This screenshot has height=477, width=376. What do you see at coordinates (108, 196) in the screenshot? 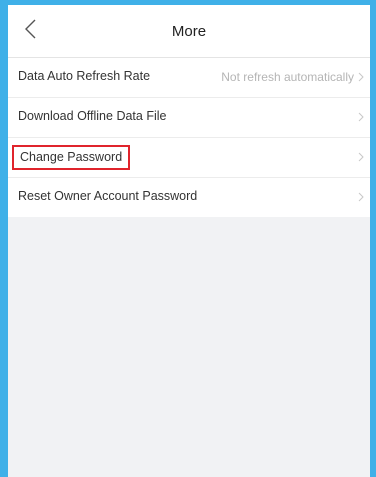
I see `setting-label: Reset Owner Account Password` at bounding box center [108, 196].